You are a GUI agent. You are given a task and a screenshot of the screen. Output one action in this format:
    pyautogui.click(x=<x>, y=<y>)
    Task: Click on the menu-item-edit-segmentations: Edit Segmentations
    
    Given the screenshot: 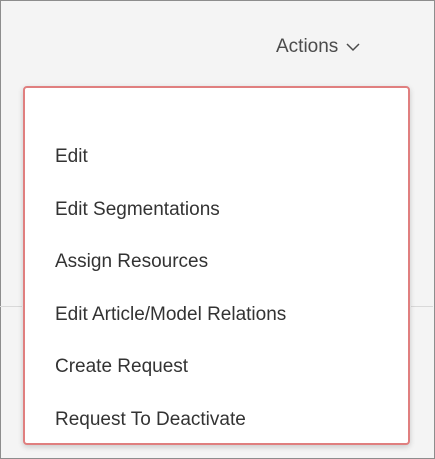 What is the action you would take?
    pyautogui.click(x=170, y=210)
    